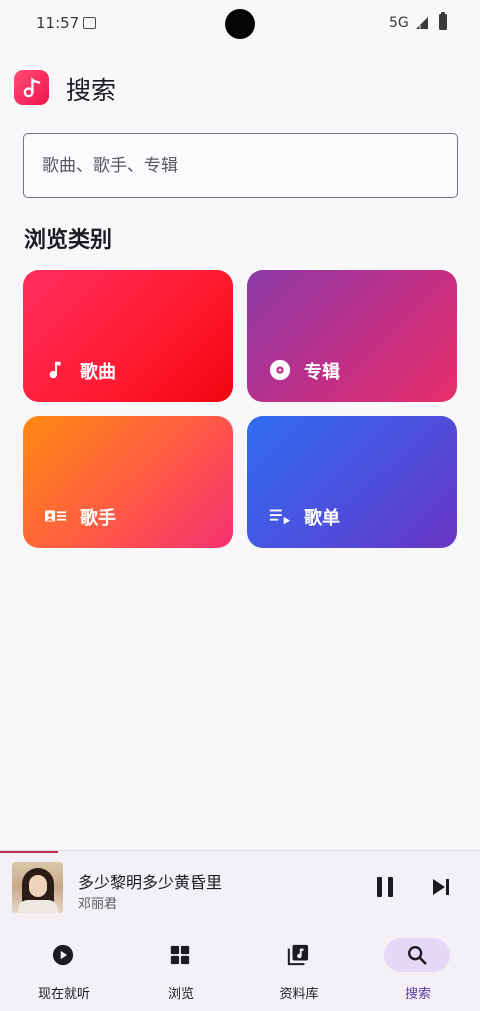  I want to click on music-note-icon, so click(55, 370).